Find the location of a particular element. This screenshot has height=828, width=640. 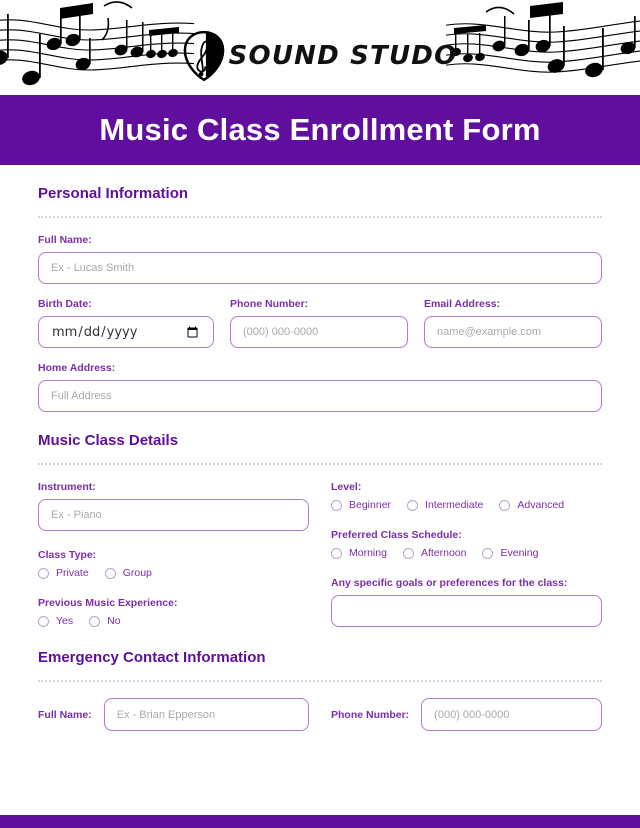

email-address-input is located at coordinates (513, 332).